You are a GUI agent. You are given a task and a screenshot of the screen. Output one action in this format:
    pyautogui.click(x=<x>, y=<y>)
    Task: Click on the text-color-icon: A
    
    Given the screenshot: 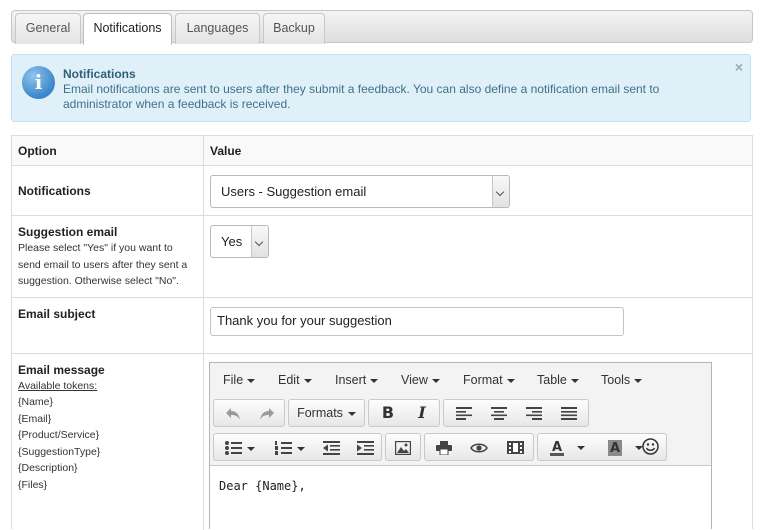 What is the action you would take?
    pyautogui.click(x=568, y=447)
    